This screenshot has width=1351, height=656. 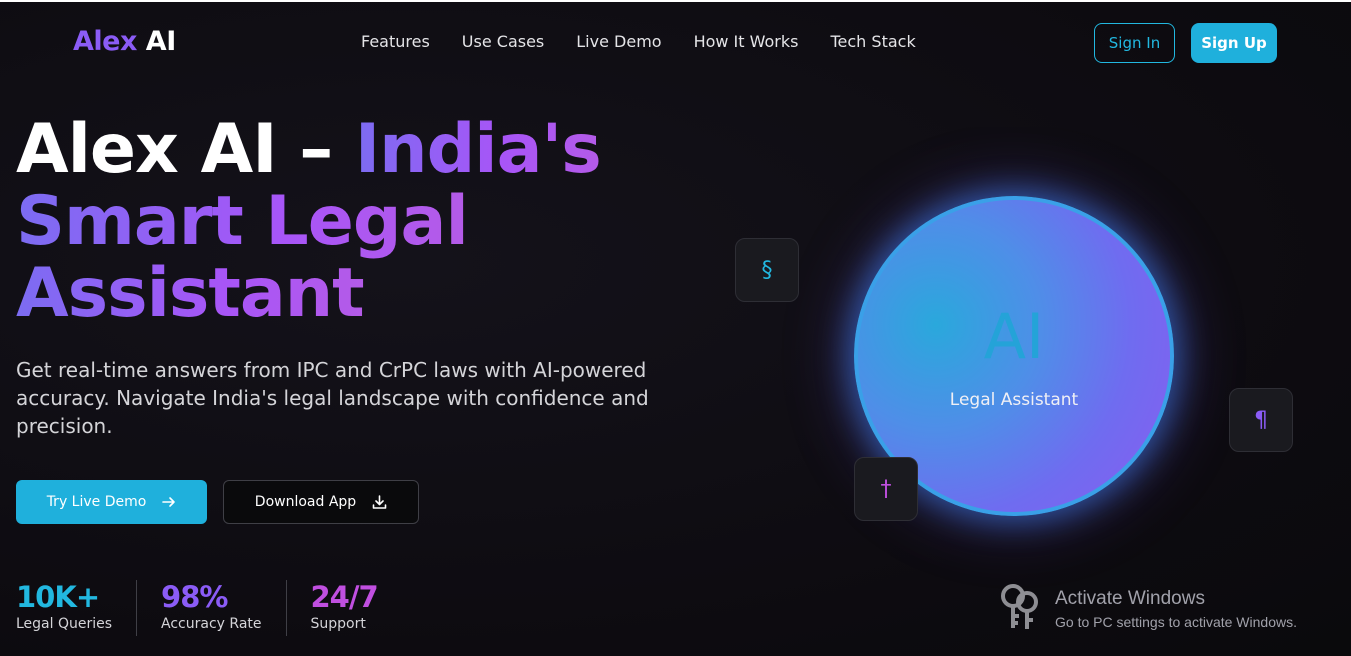 What do you see at coordinates (194, 597) in the screenshot?
I see `stat-value: 98%` at bounding box center [194, 597].